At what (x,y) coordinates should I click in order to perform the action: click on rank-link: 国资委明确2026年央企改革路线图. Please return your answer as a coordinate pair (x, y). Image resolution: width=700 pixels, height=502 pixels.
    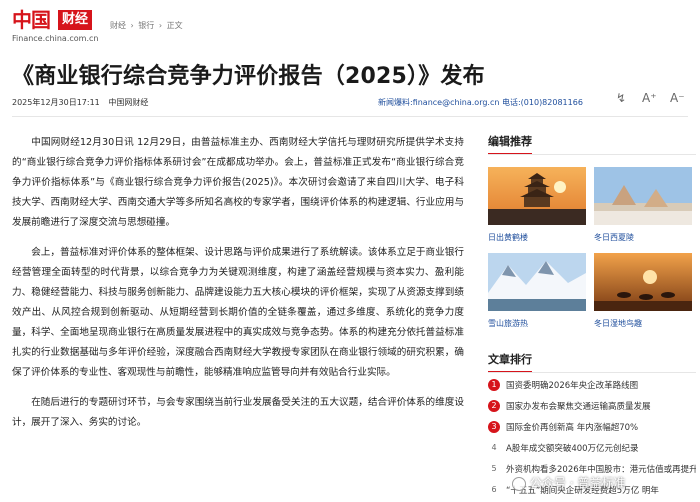
    Looking at the image, I should click on (572, 386).